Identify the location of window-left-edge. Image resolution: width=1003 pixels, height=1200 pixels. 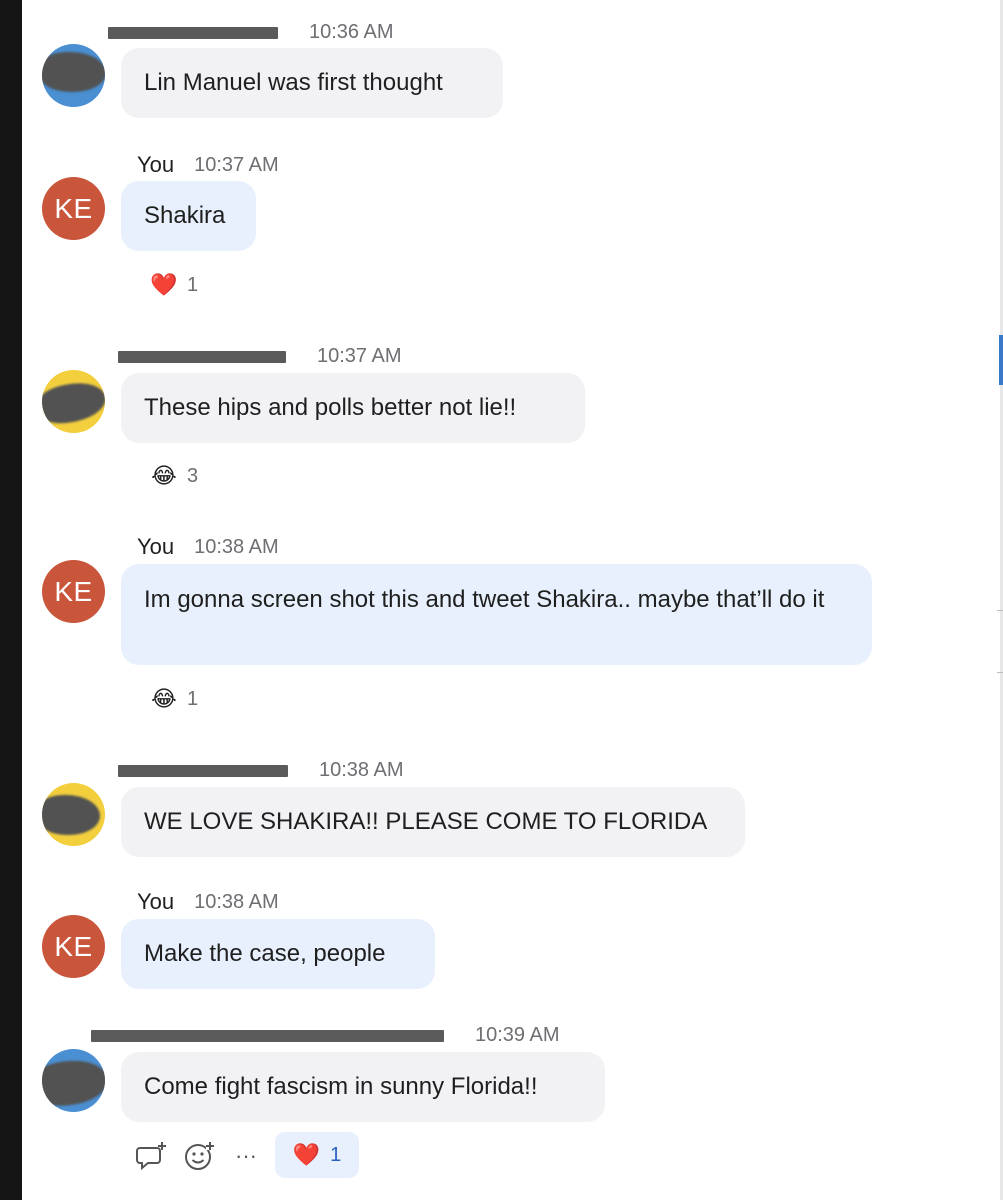
(11, 600).